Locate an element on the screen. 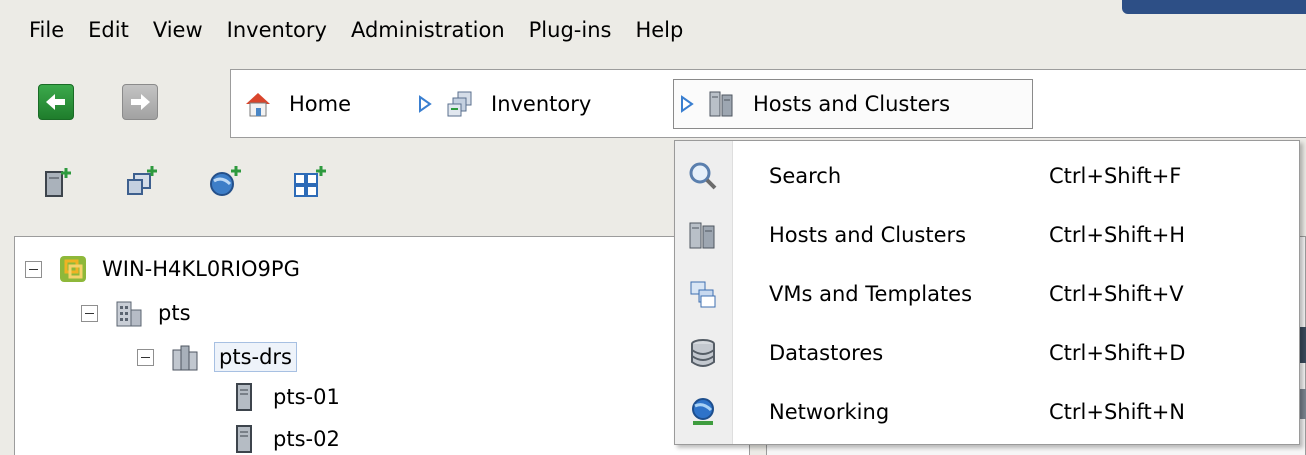  home-icon is located at coordinates (258, 104).